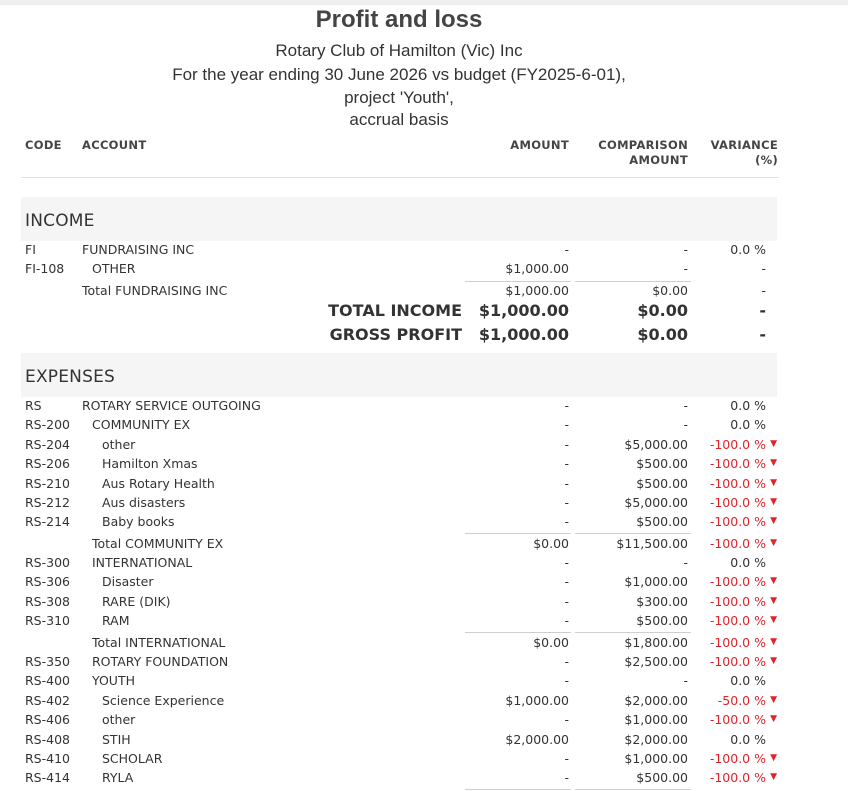 This screenshot has height=791, width=848. I want to click on section-income-label: INCOME, so click(60, 221).